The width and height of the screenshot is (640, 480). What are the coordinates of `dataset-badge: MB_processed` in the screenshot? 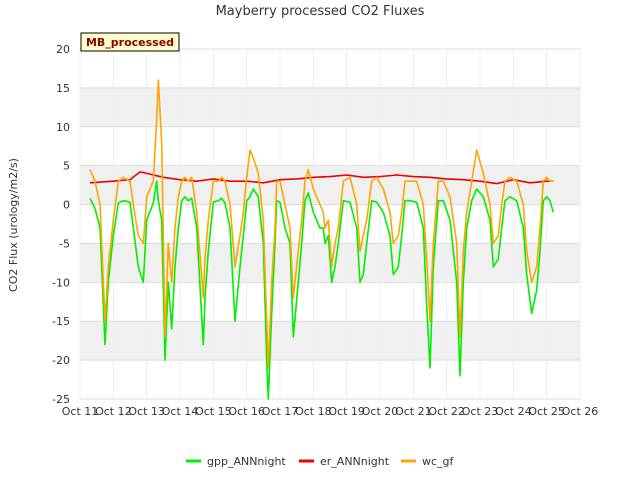 It's located at (130, 42).